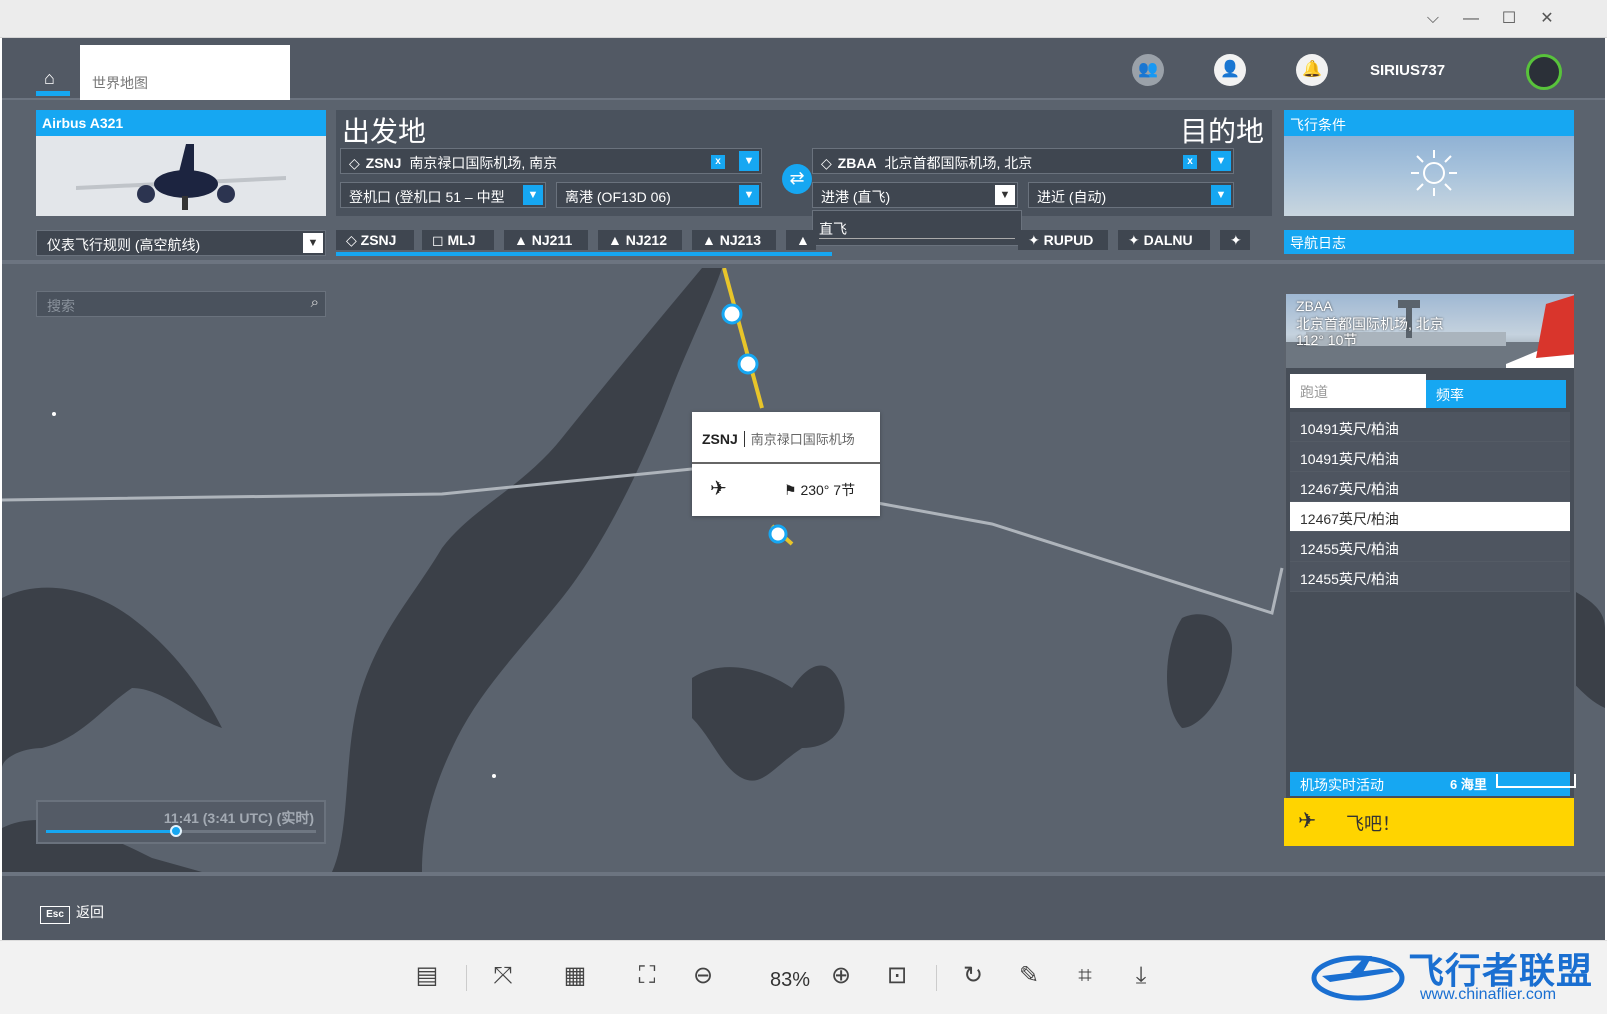 This screenshot has width=1607, height=1014. Describe the element at coordinates (1544, 72) in the screenshot. I see `status-indicator` at that location.